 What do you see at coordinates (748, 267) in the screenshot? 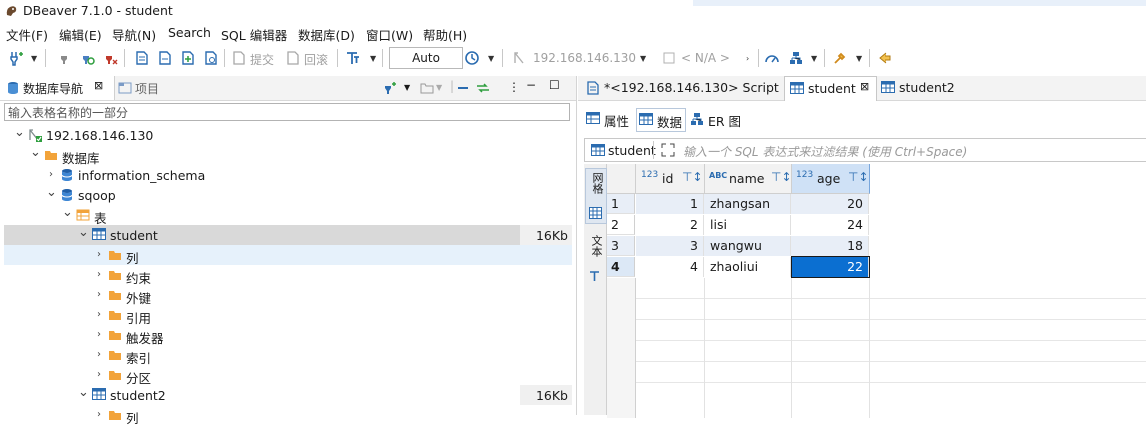
I see `grid-cell-name: zhaoliui` at bounding box center [748, 267].